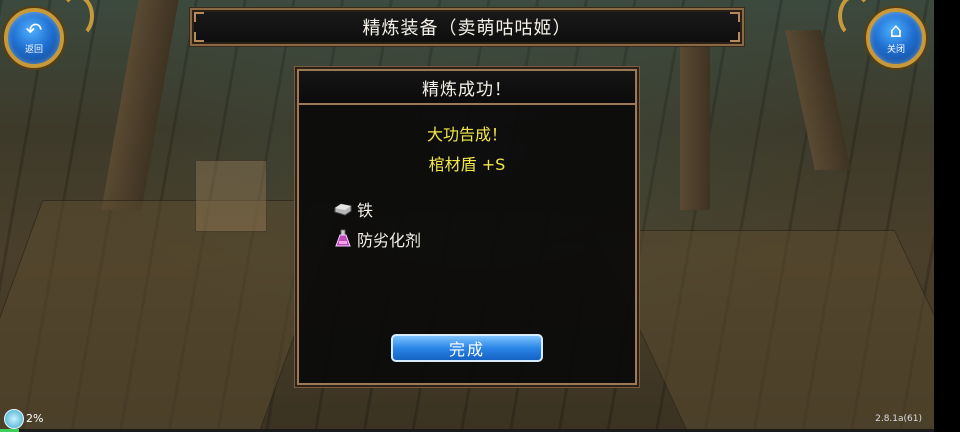  I want to click on back-label: 返回, so click(33, 49).